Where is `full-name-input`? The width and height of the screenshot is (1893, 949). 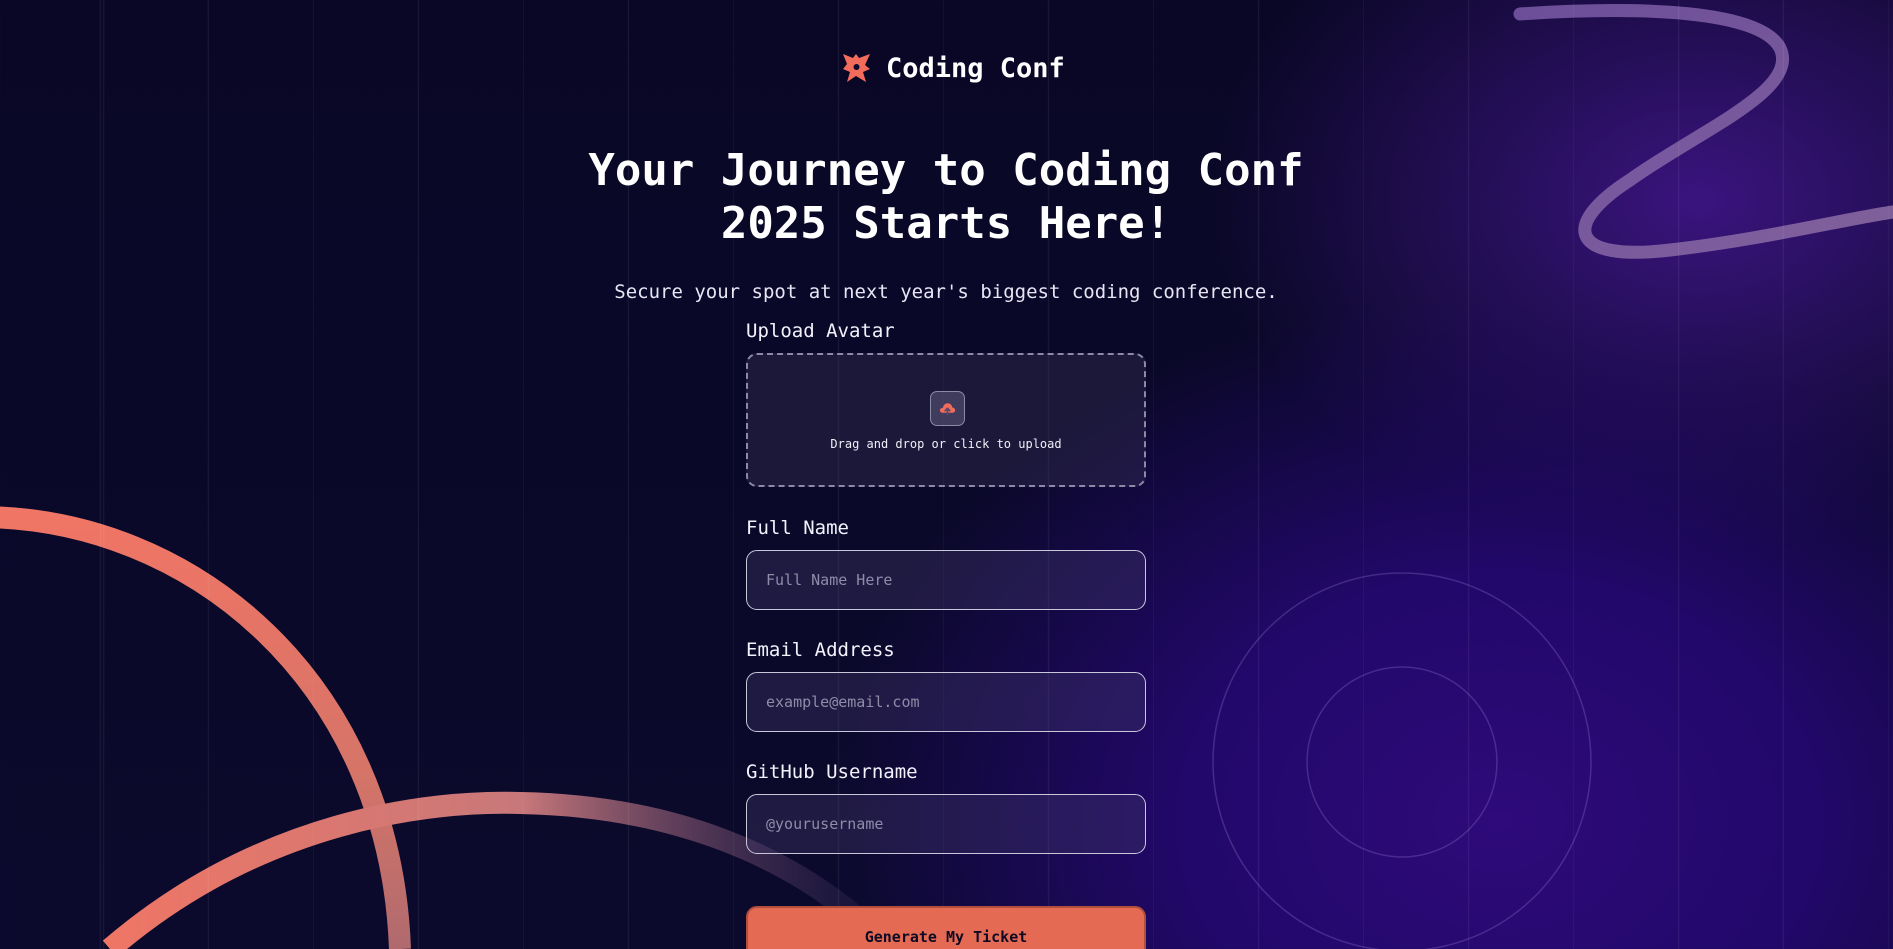
full-name-input is located at coordinates (946, 580).